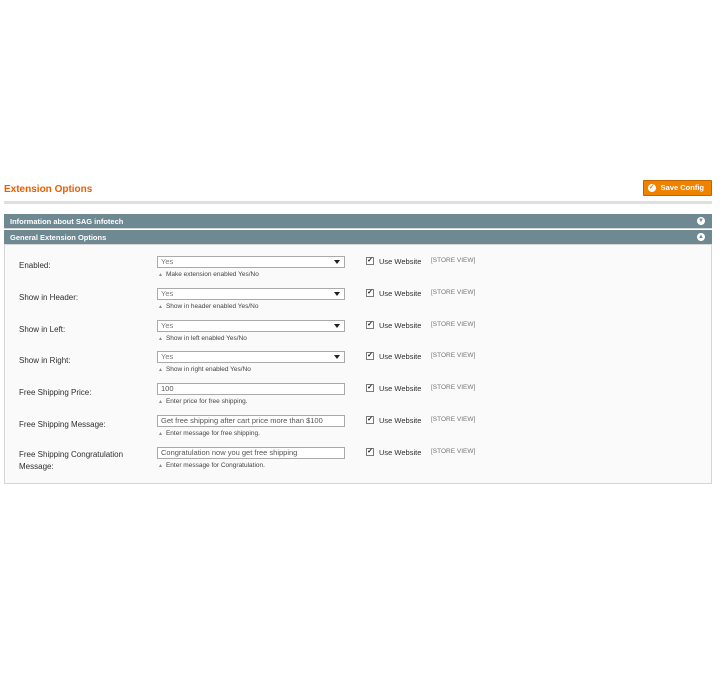 This screenshot has width=725, height=680. Describe the element at coordinates (251, 326) in the screenshot. I see `show-left-select: Yes` at that location.